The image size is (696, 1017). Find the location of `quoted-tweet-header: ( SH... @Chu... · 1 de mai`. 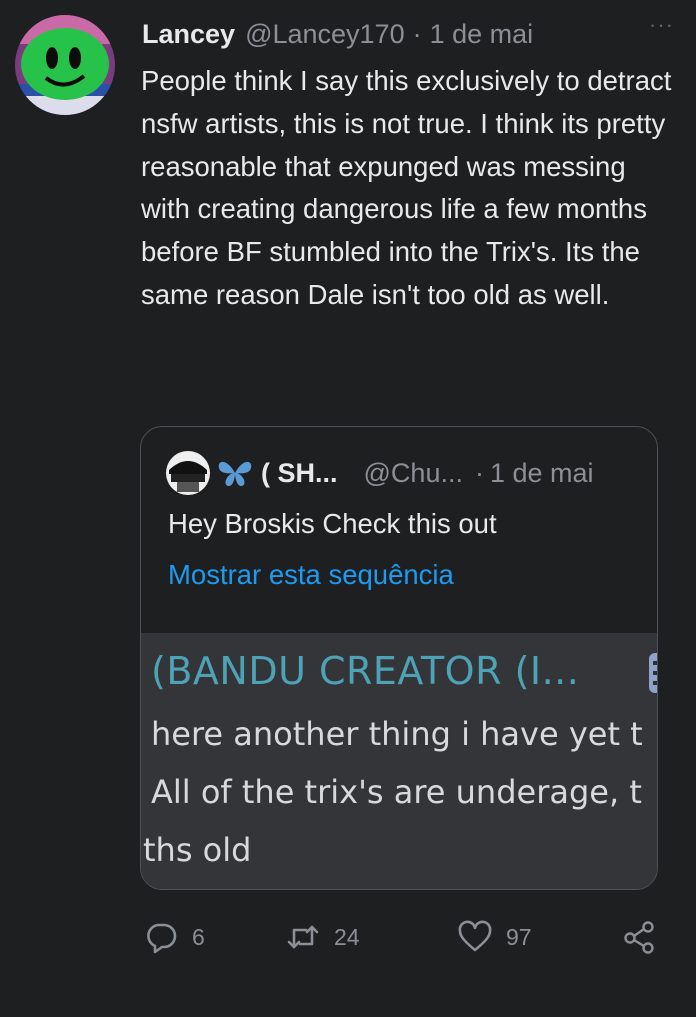

quoted-tweet-header: ( SH... @Chu... · 1 de mai is located at coordinates (402, 473).